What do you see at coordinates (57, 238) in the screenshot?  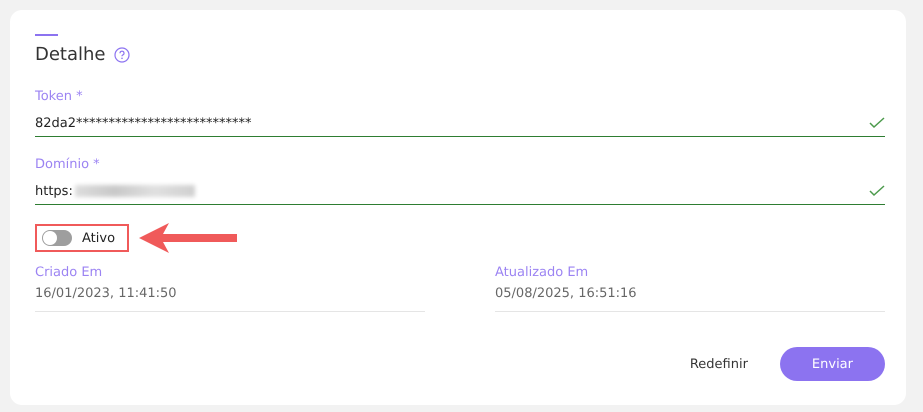 I see `toggle-switch` at bounding box center [57, 238].